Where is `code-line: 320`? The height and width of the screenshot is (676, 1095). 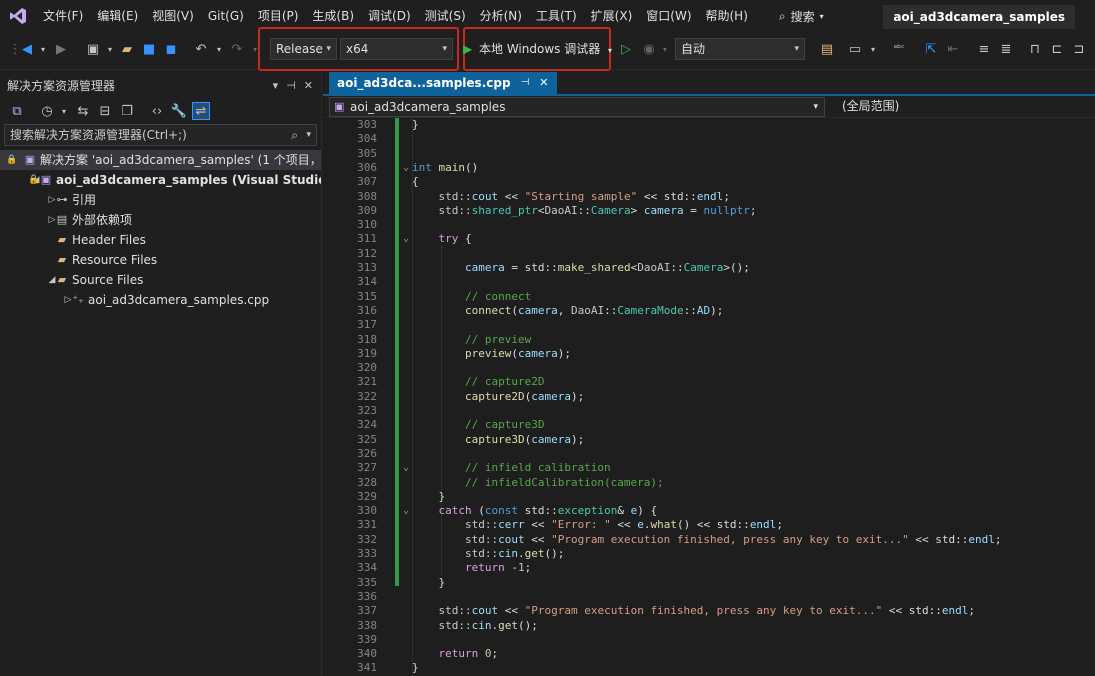 code-line: 320 is located at coordinates (709, 368).